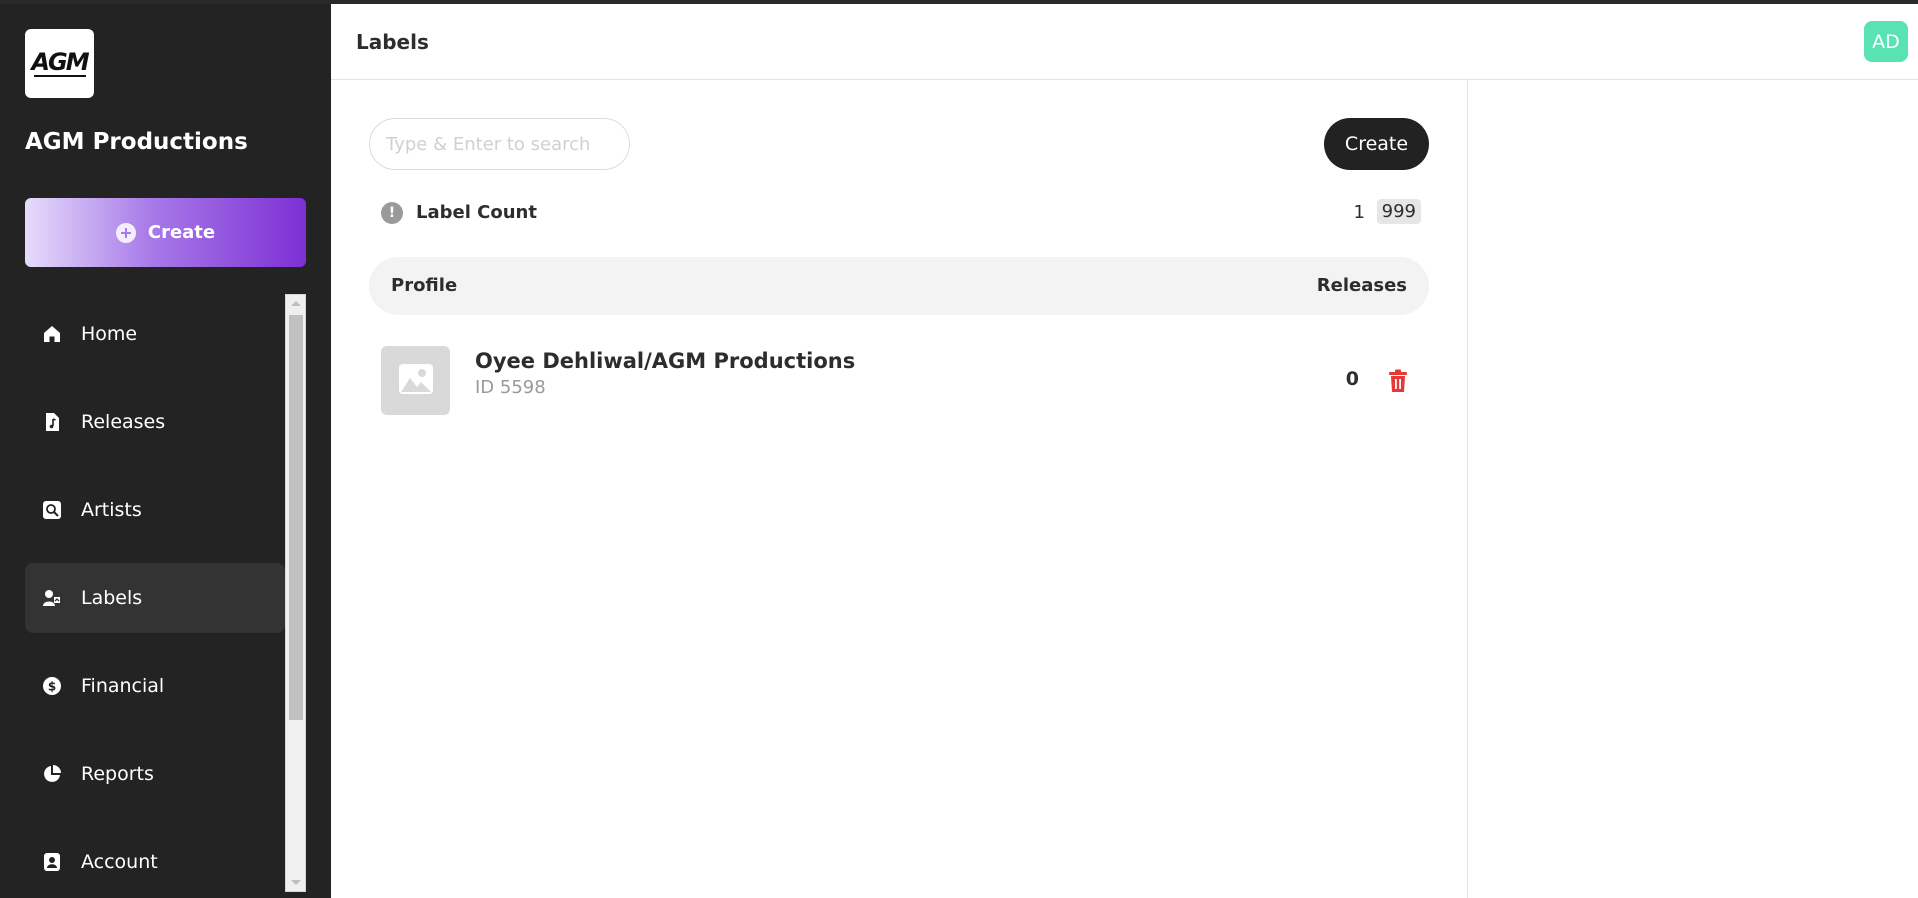 Image resolution: width=1918 pixels, height=898 pixels. I want to click on top-header: Labels AD, so click(1124, 42).